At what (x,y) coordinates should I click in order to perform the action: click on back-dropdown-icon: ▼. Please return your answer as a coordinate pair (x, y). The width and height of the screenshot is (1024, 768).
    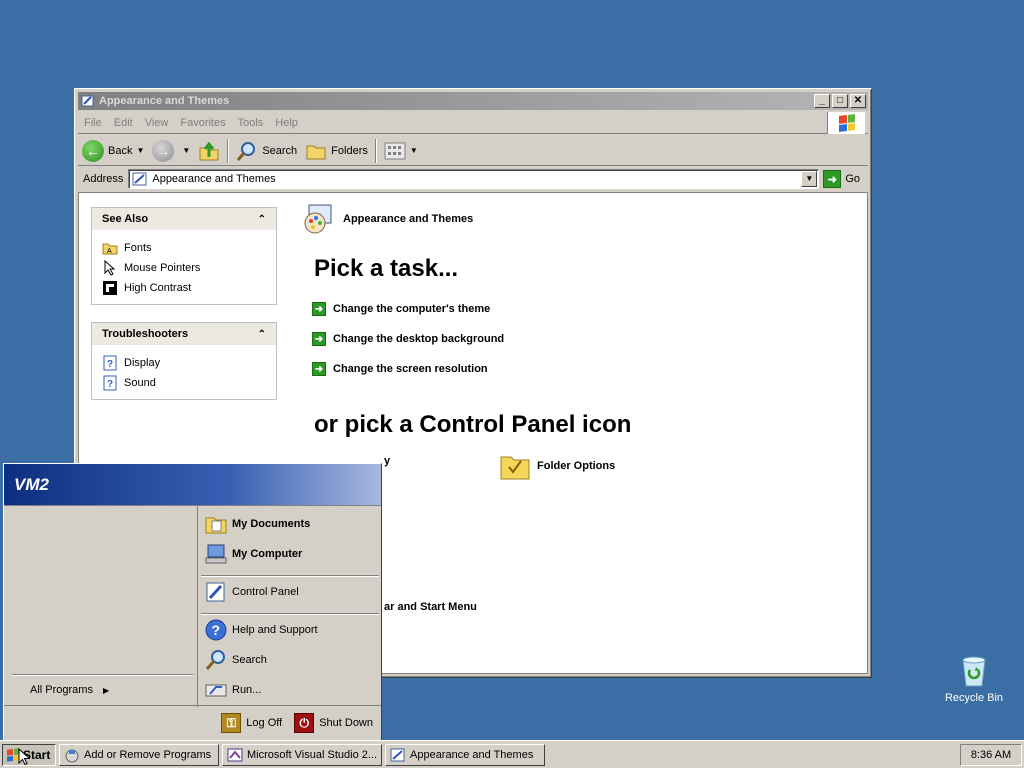
    Looking at the image, I should click on (140, 150).